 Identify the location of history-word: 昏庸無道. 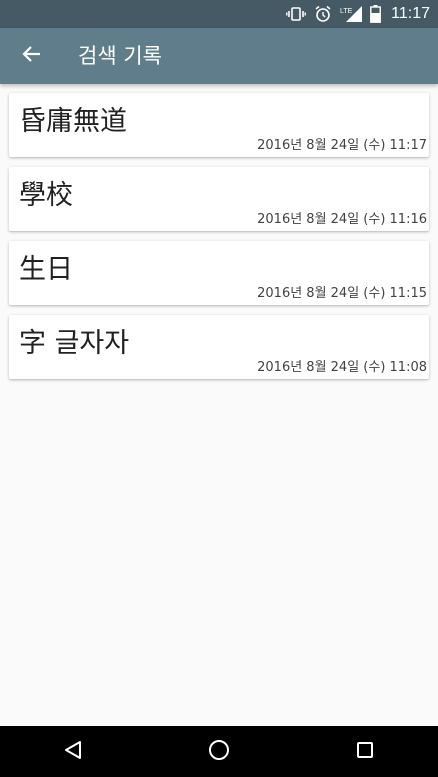
(73, 121).